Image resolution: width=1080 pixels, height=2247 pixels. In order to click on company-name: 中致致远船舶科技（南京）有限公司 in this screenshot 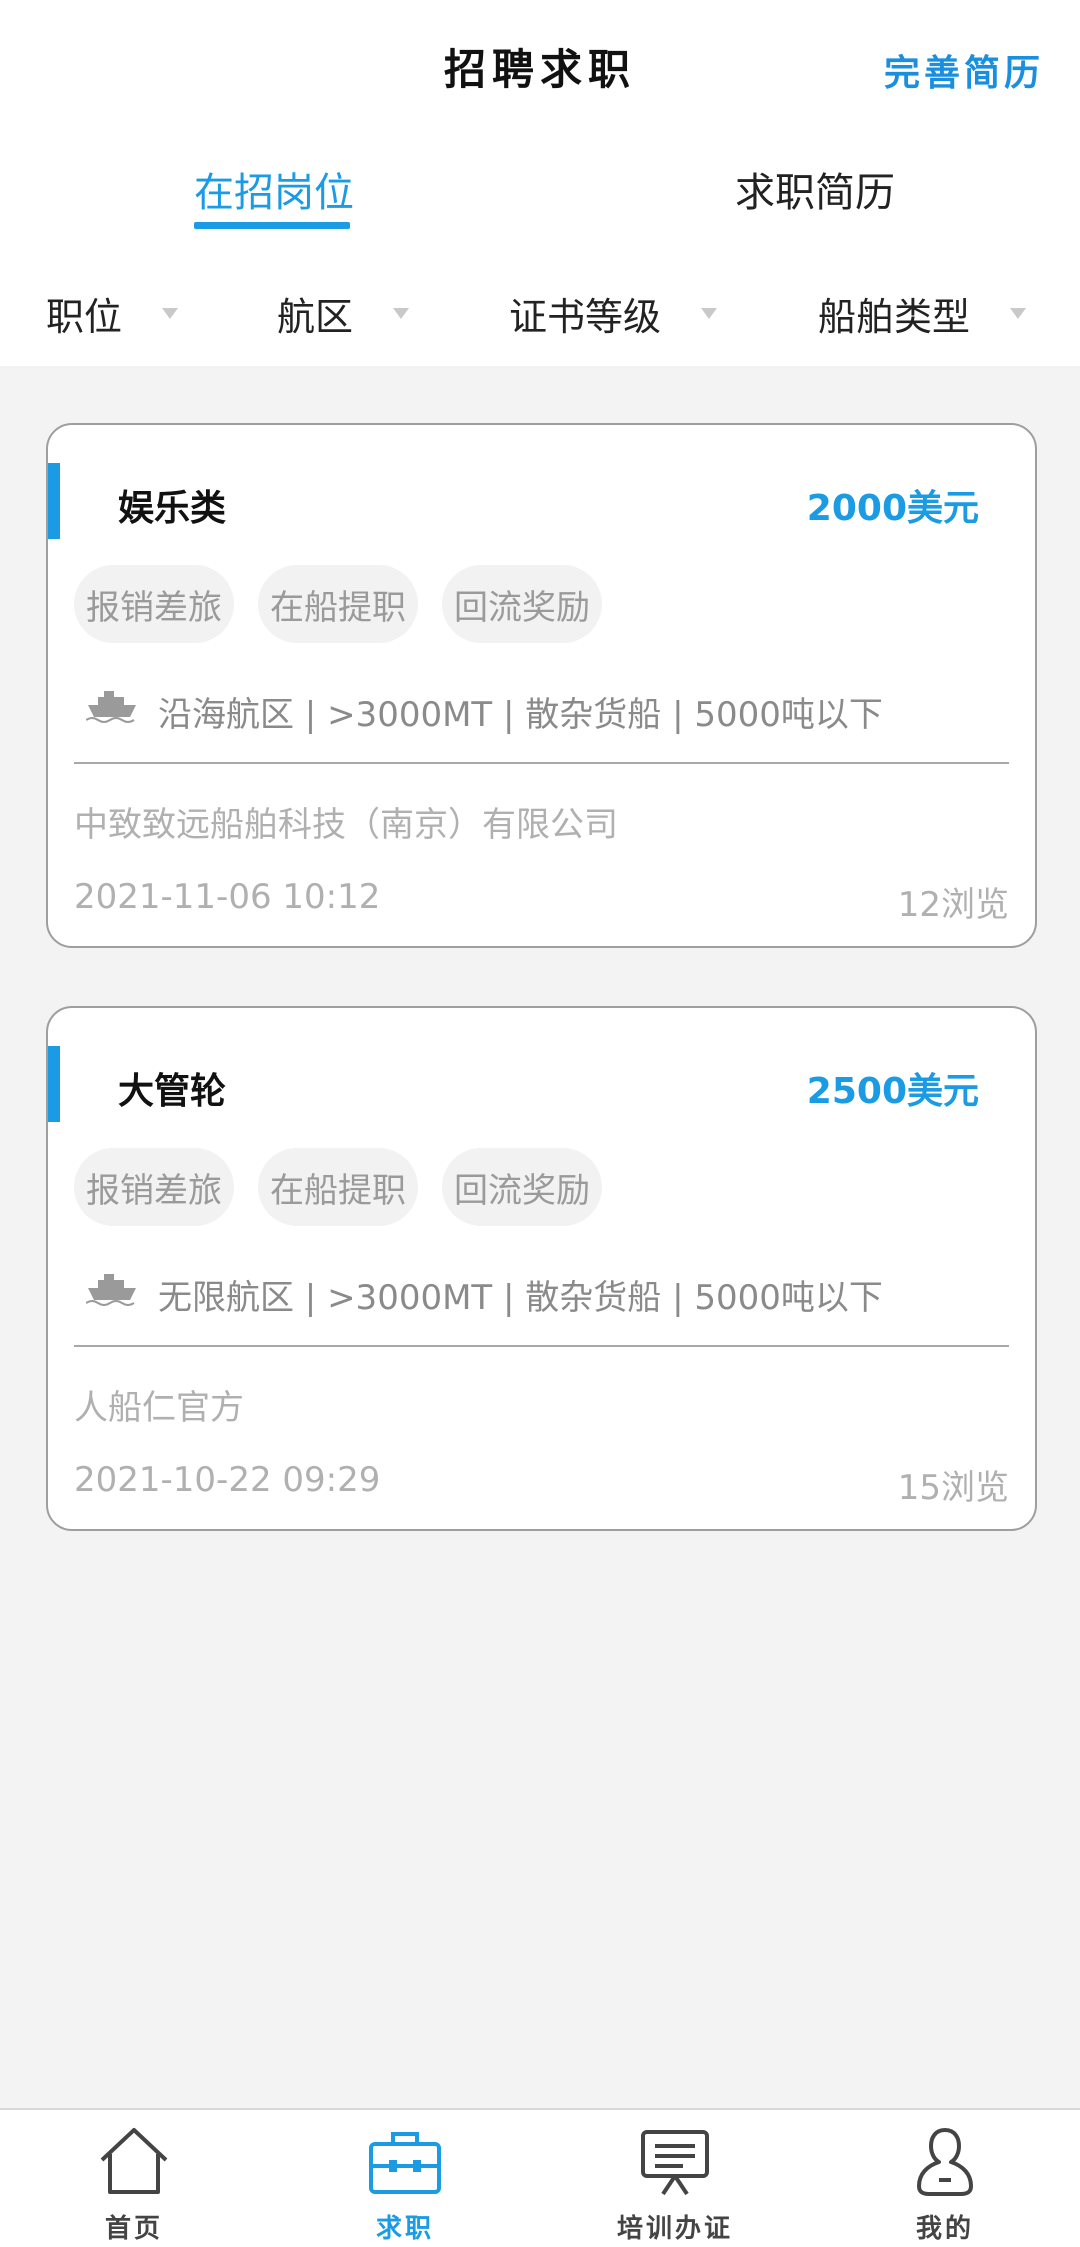, I will do `click(346, 825)`.